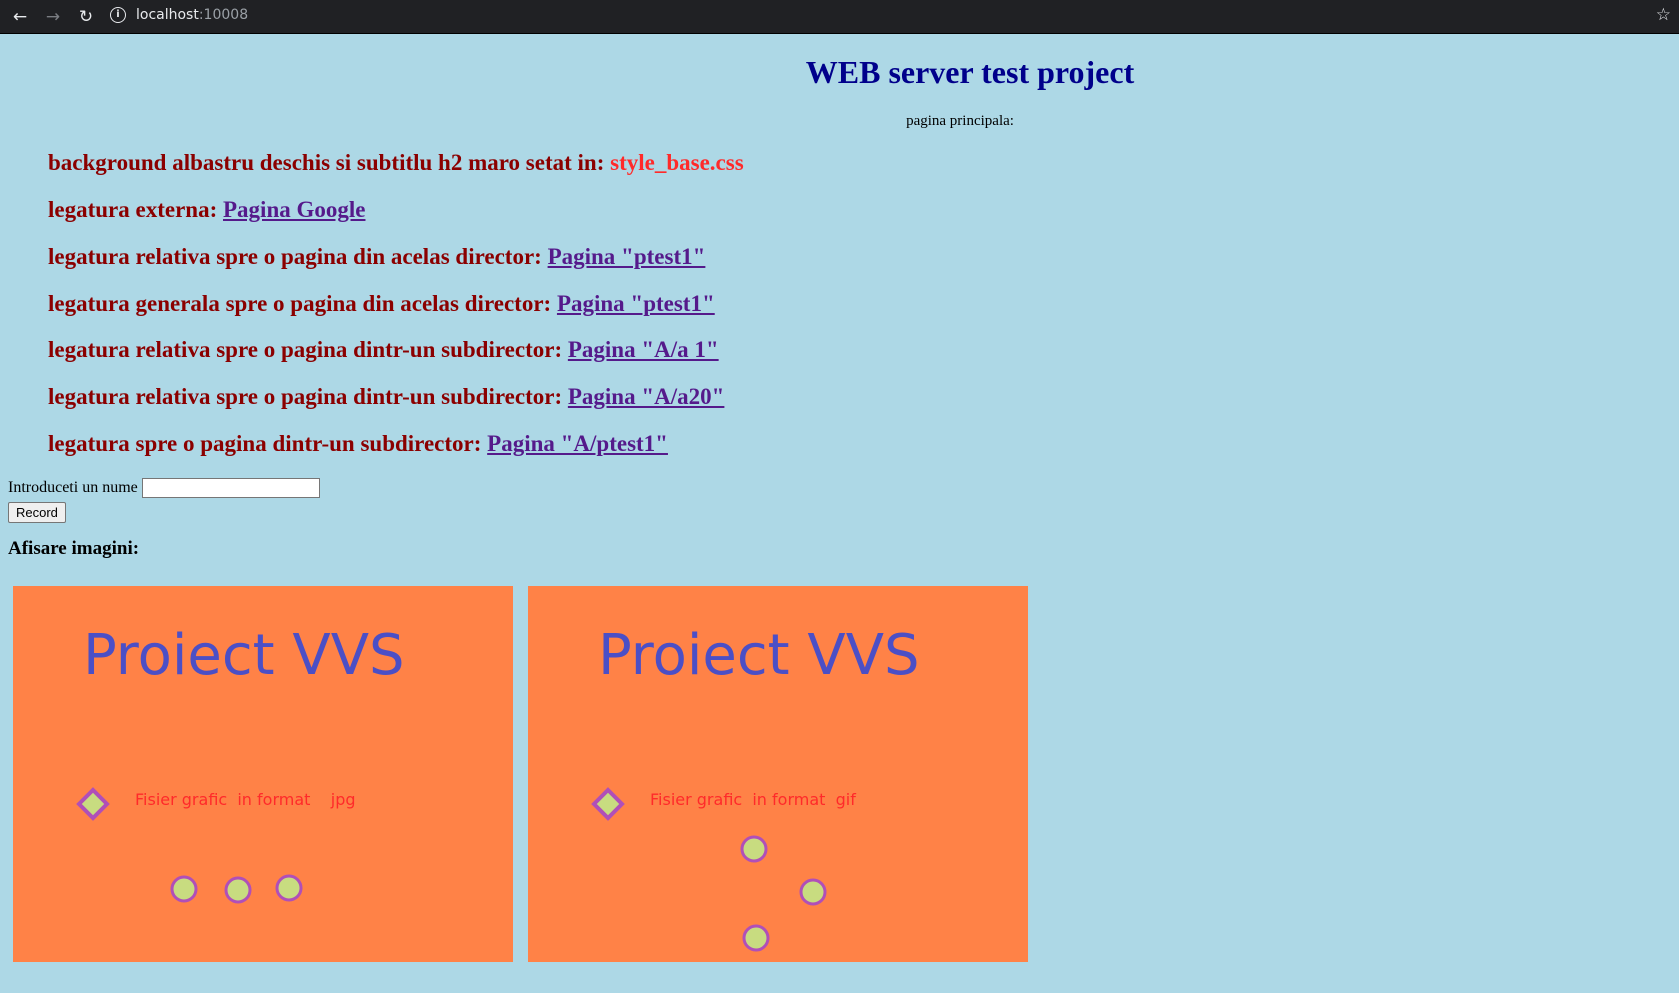  Describe the element at coordinates (164, 500) in the screenshot. I see `name-form: Introduceti un nume Record` at that location.